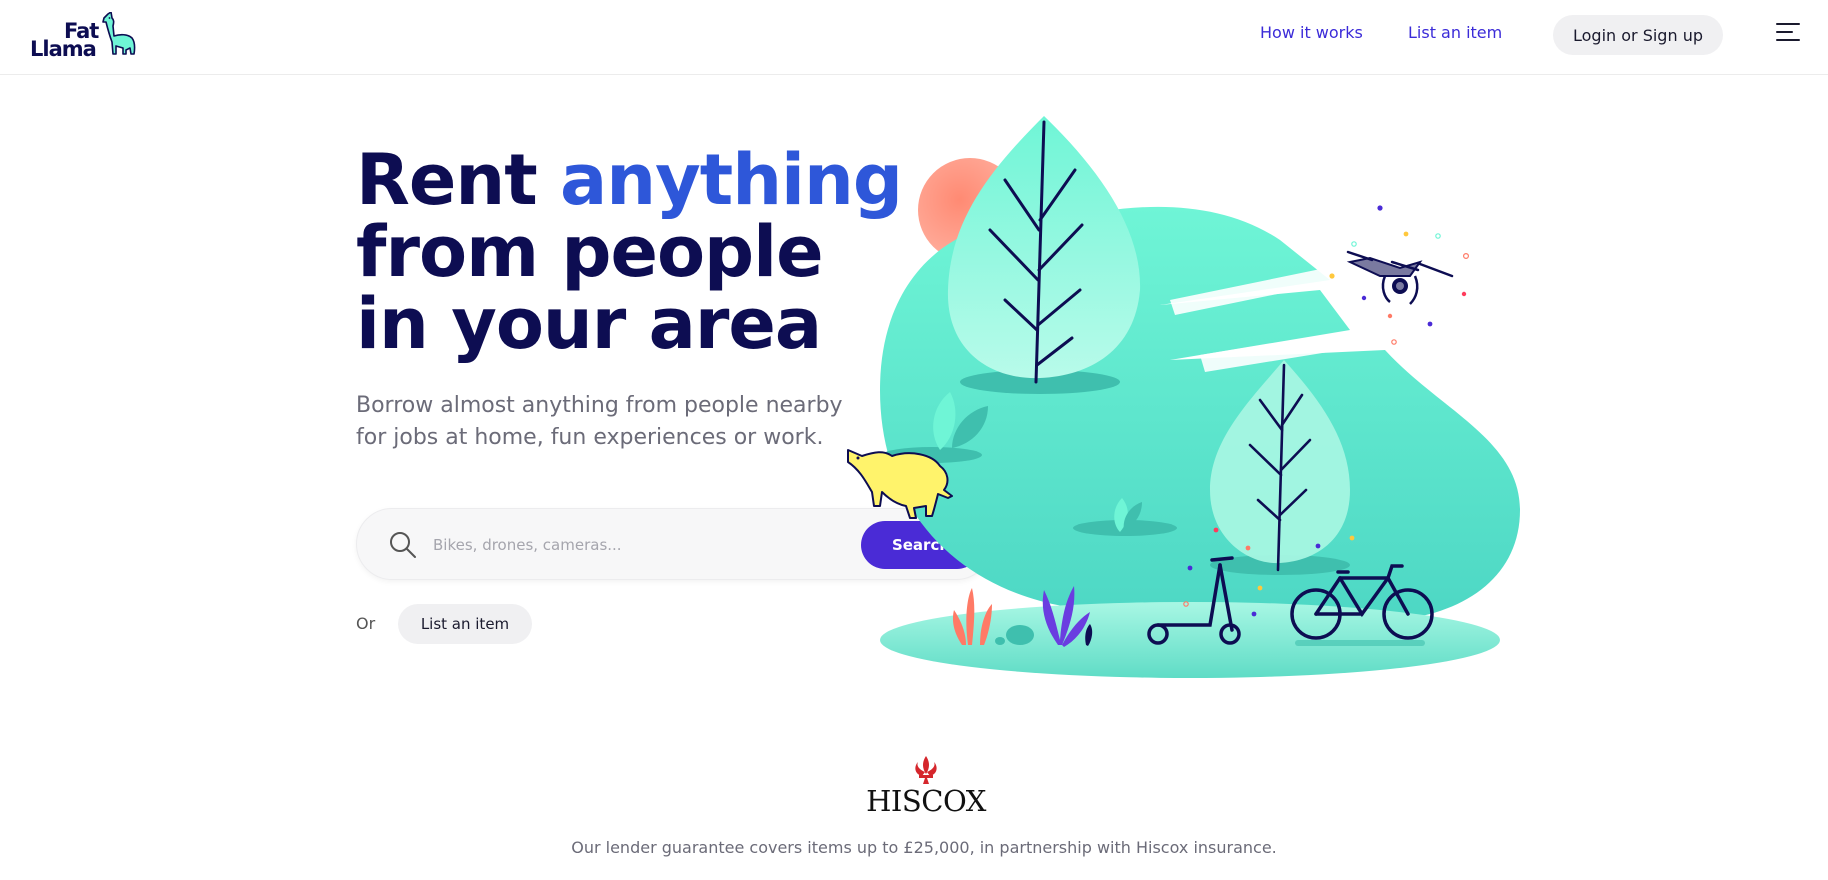 The height and width of the screenshot is (880, 1828). What do you see at coordinates (458, 180) in the screenshot?
I see `hero-title-word: Rent` at bounding box center [458, 180].